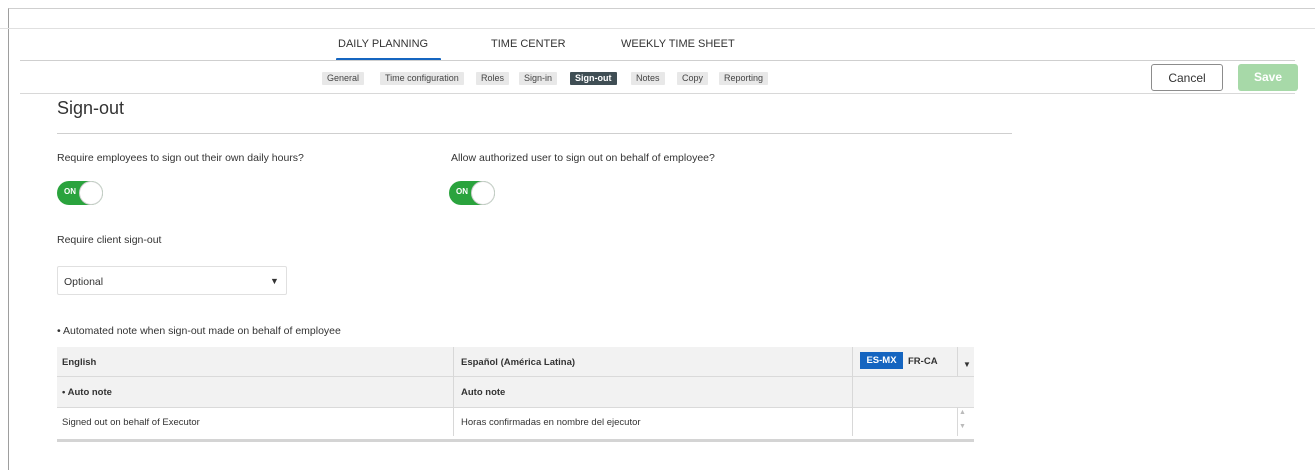 The height and width of the screenshot is (470, 1315). I want to click on page-title: Sign-out, so click(91, 108).